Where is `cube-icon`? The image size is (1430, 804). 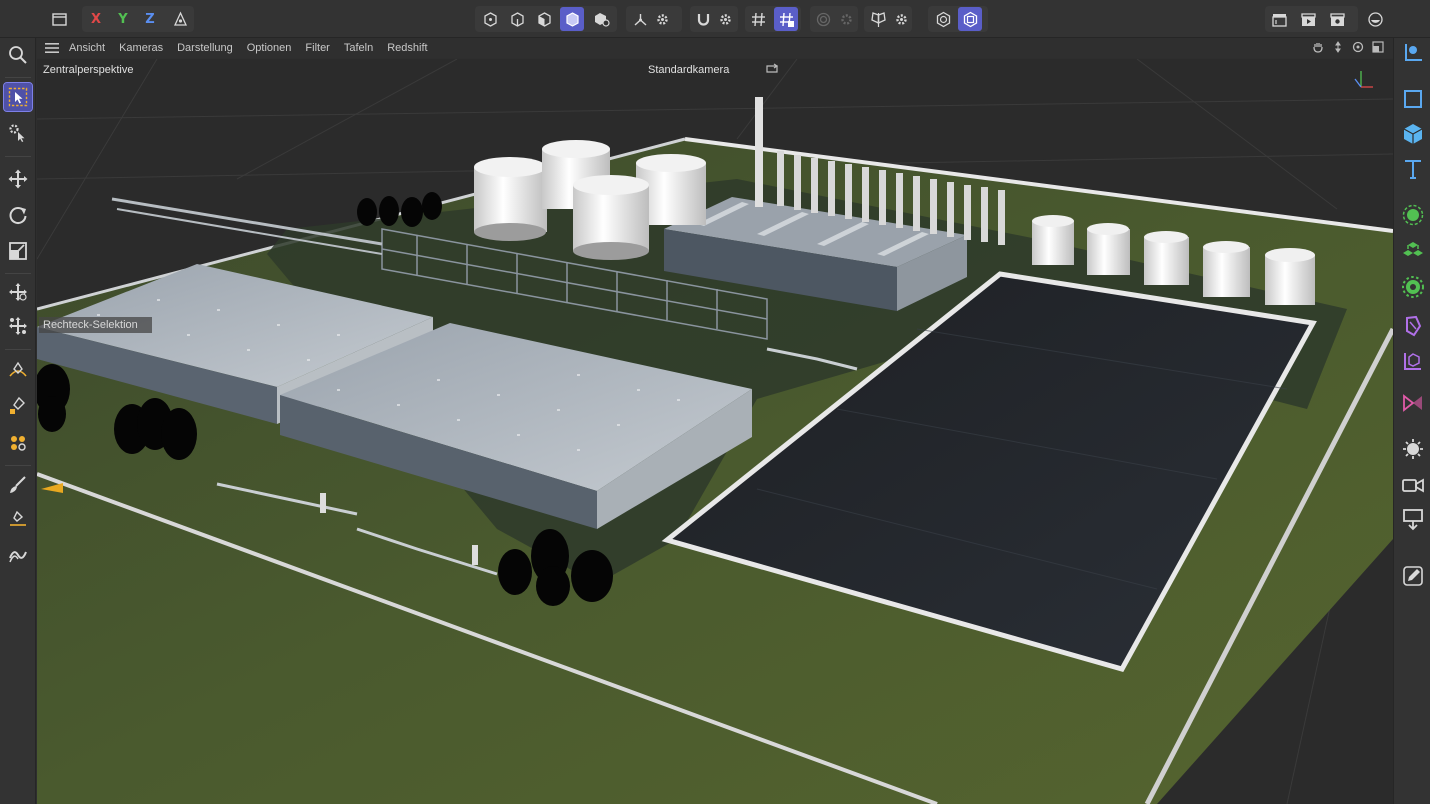 cube-icon is located at coordinates (1413, 134).